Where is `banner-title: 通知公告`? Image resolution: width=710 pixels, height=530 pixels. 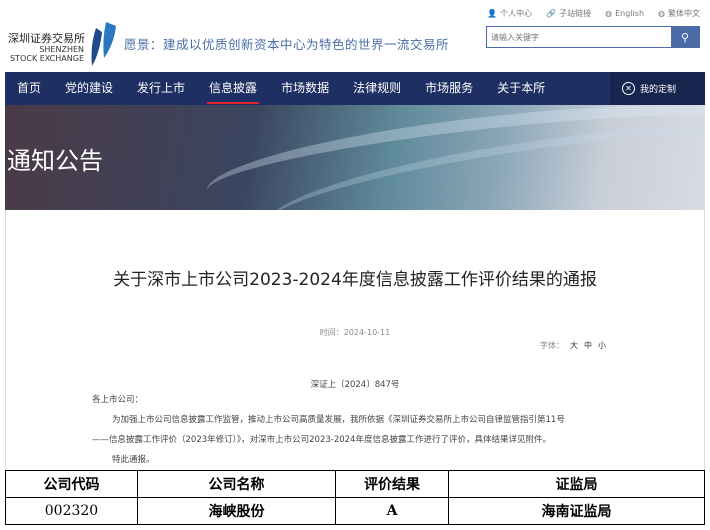 banner-title: 通知公告 is located at coordinates (55, 161).